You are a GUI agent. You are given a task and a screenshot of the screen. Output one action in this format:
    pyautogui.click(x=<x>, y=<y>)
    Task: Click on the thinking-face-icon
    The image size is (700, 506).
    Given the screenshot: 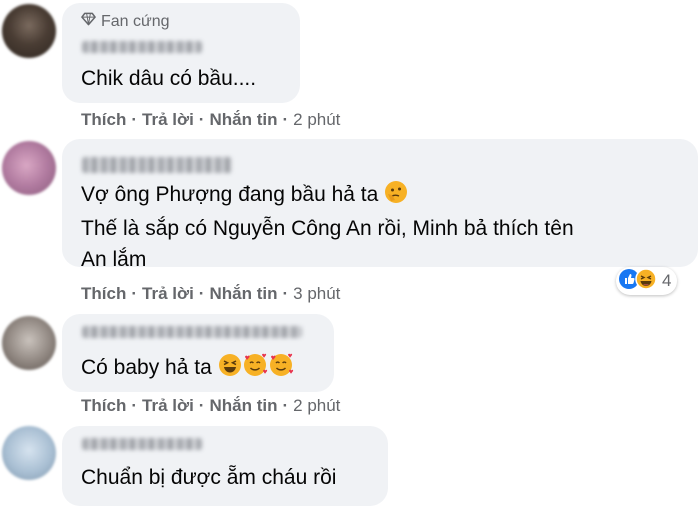 What is the action you would take?
    pyautogui.click(x=396, y=196)
    